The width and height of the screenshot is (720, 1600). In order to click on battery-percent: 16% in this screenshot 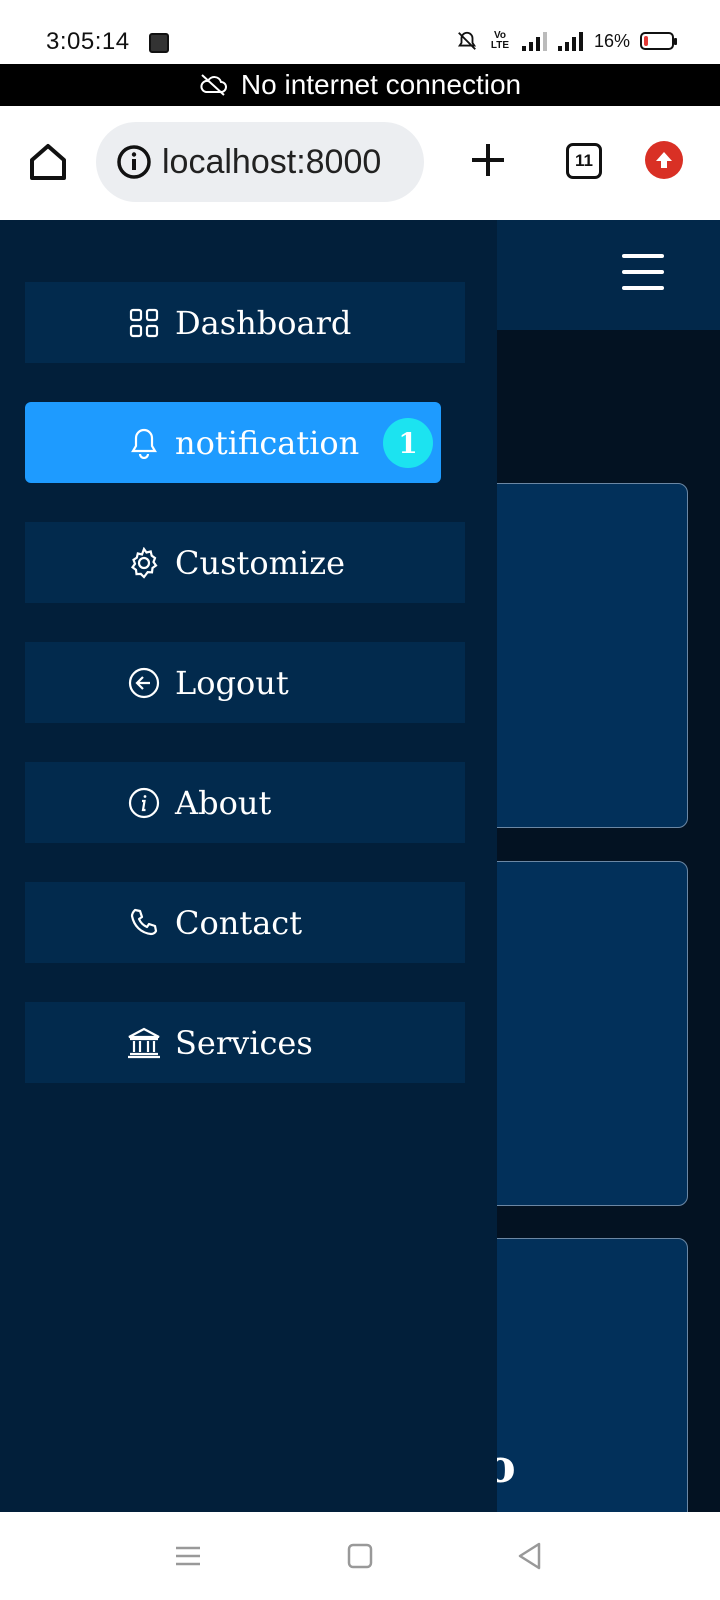, I will do `click(611, 40)`.